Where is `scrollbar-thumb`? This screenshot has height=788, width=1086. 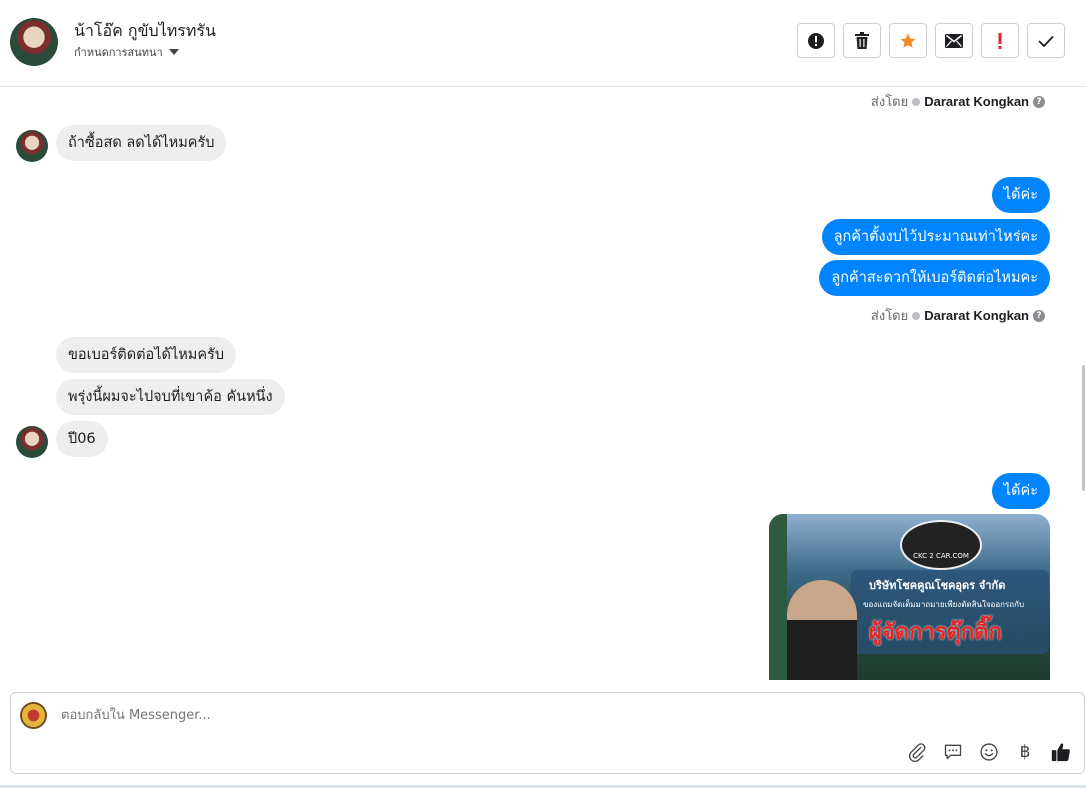 scrollbar-thumb is located at coordinates (1083, 428).